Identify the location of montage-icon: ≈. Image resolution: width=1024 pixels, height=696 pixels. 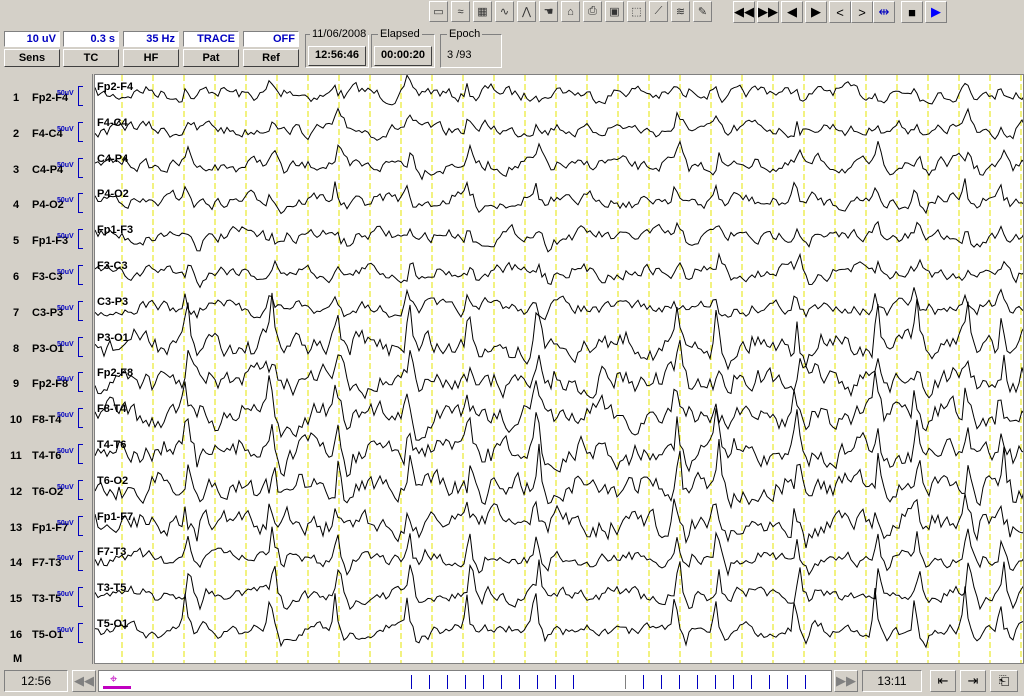
(460, 11).